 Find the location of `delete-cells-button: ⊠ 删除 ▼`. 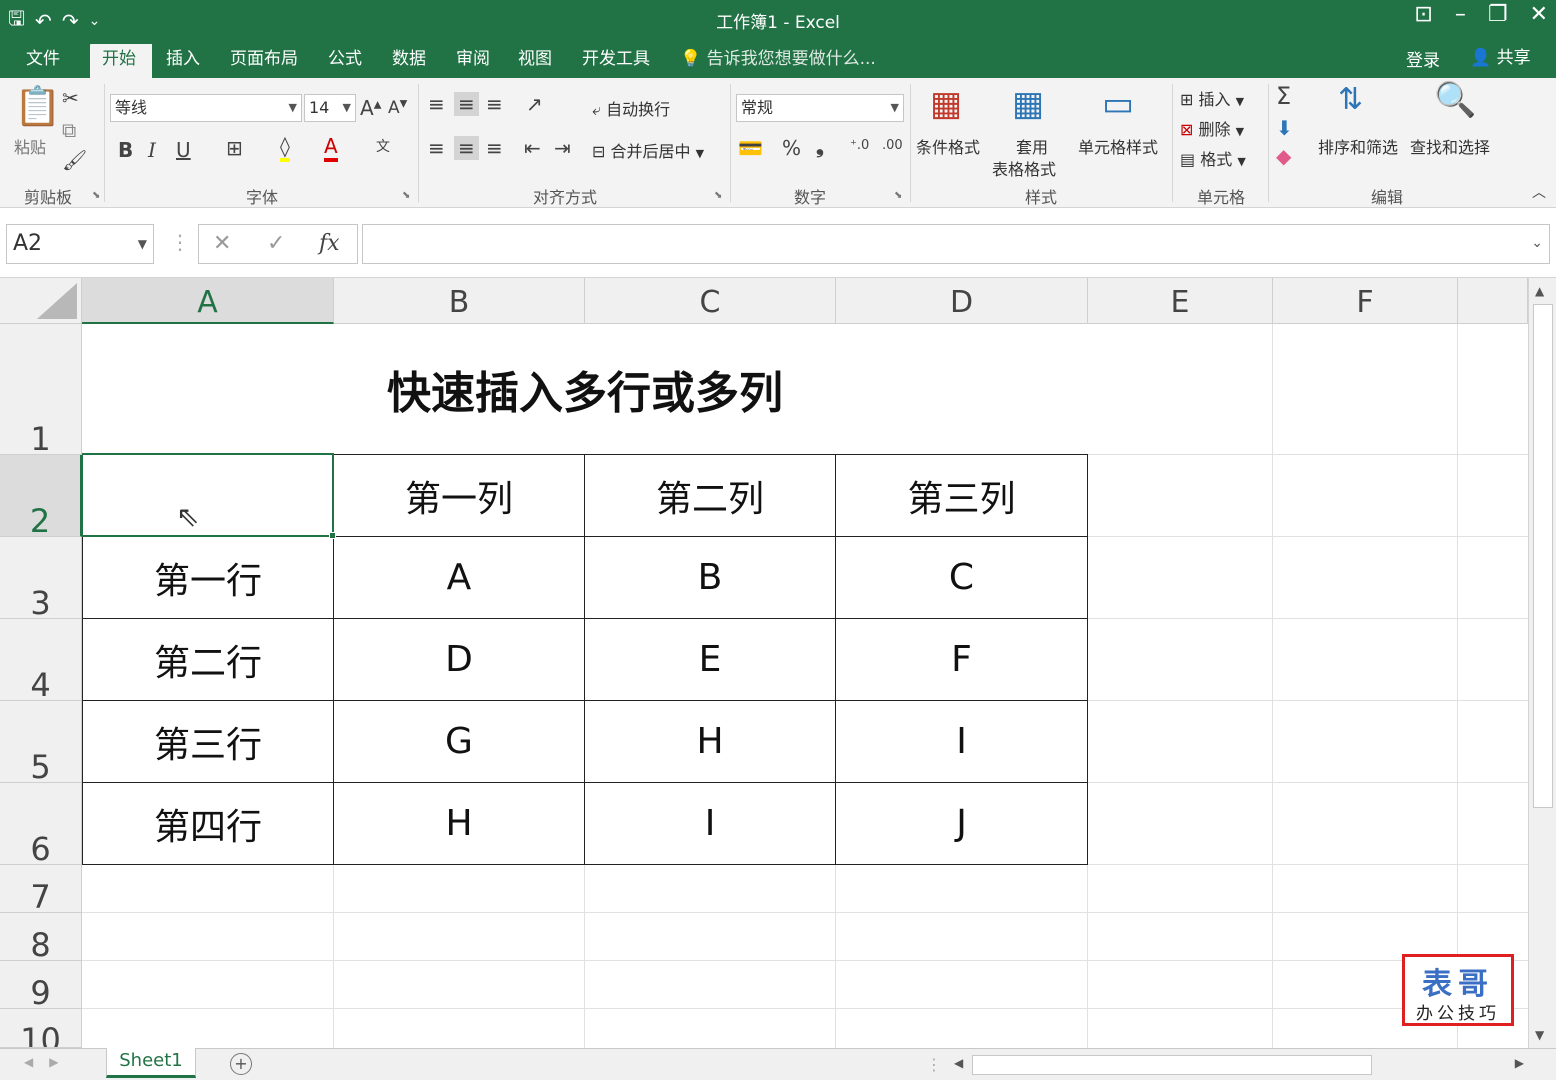

delete-cells-button: ⊠ 删除 ▼ is located at coordinates (1212, 128).